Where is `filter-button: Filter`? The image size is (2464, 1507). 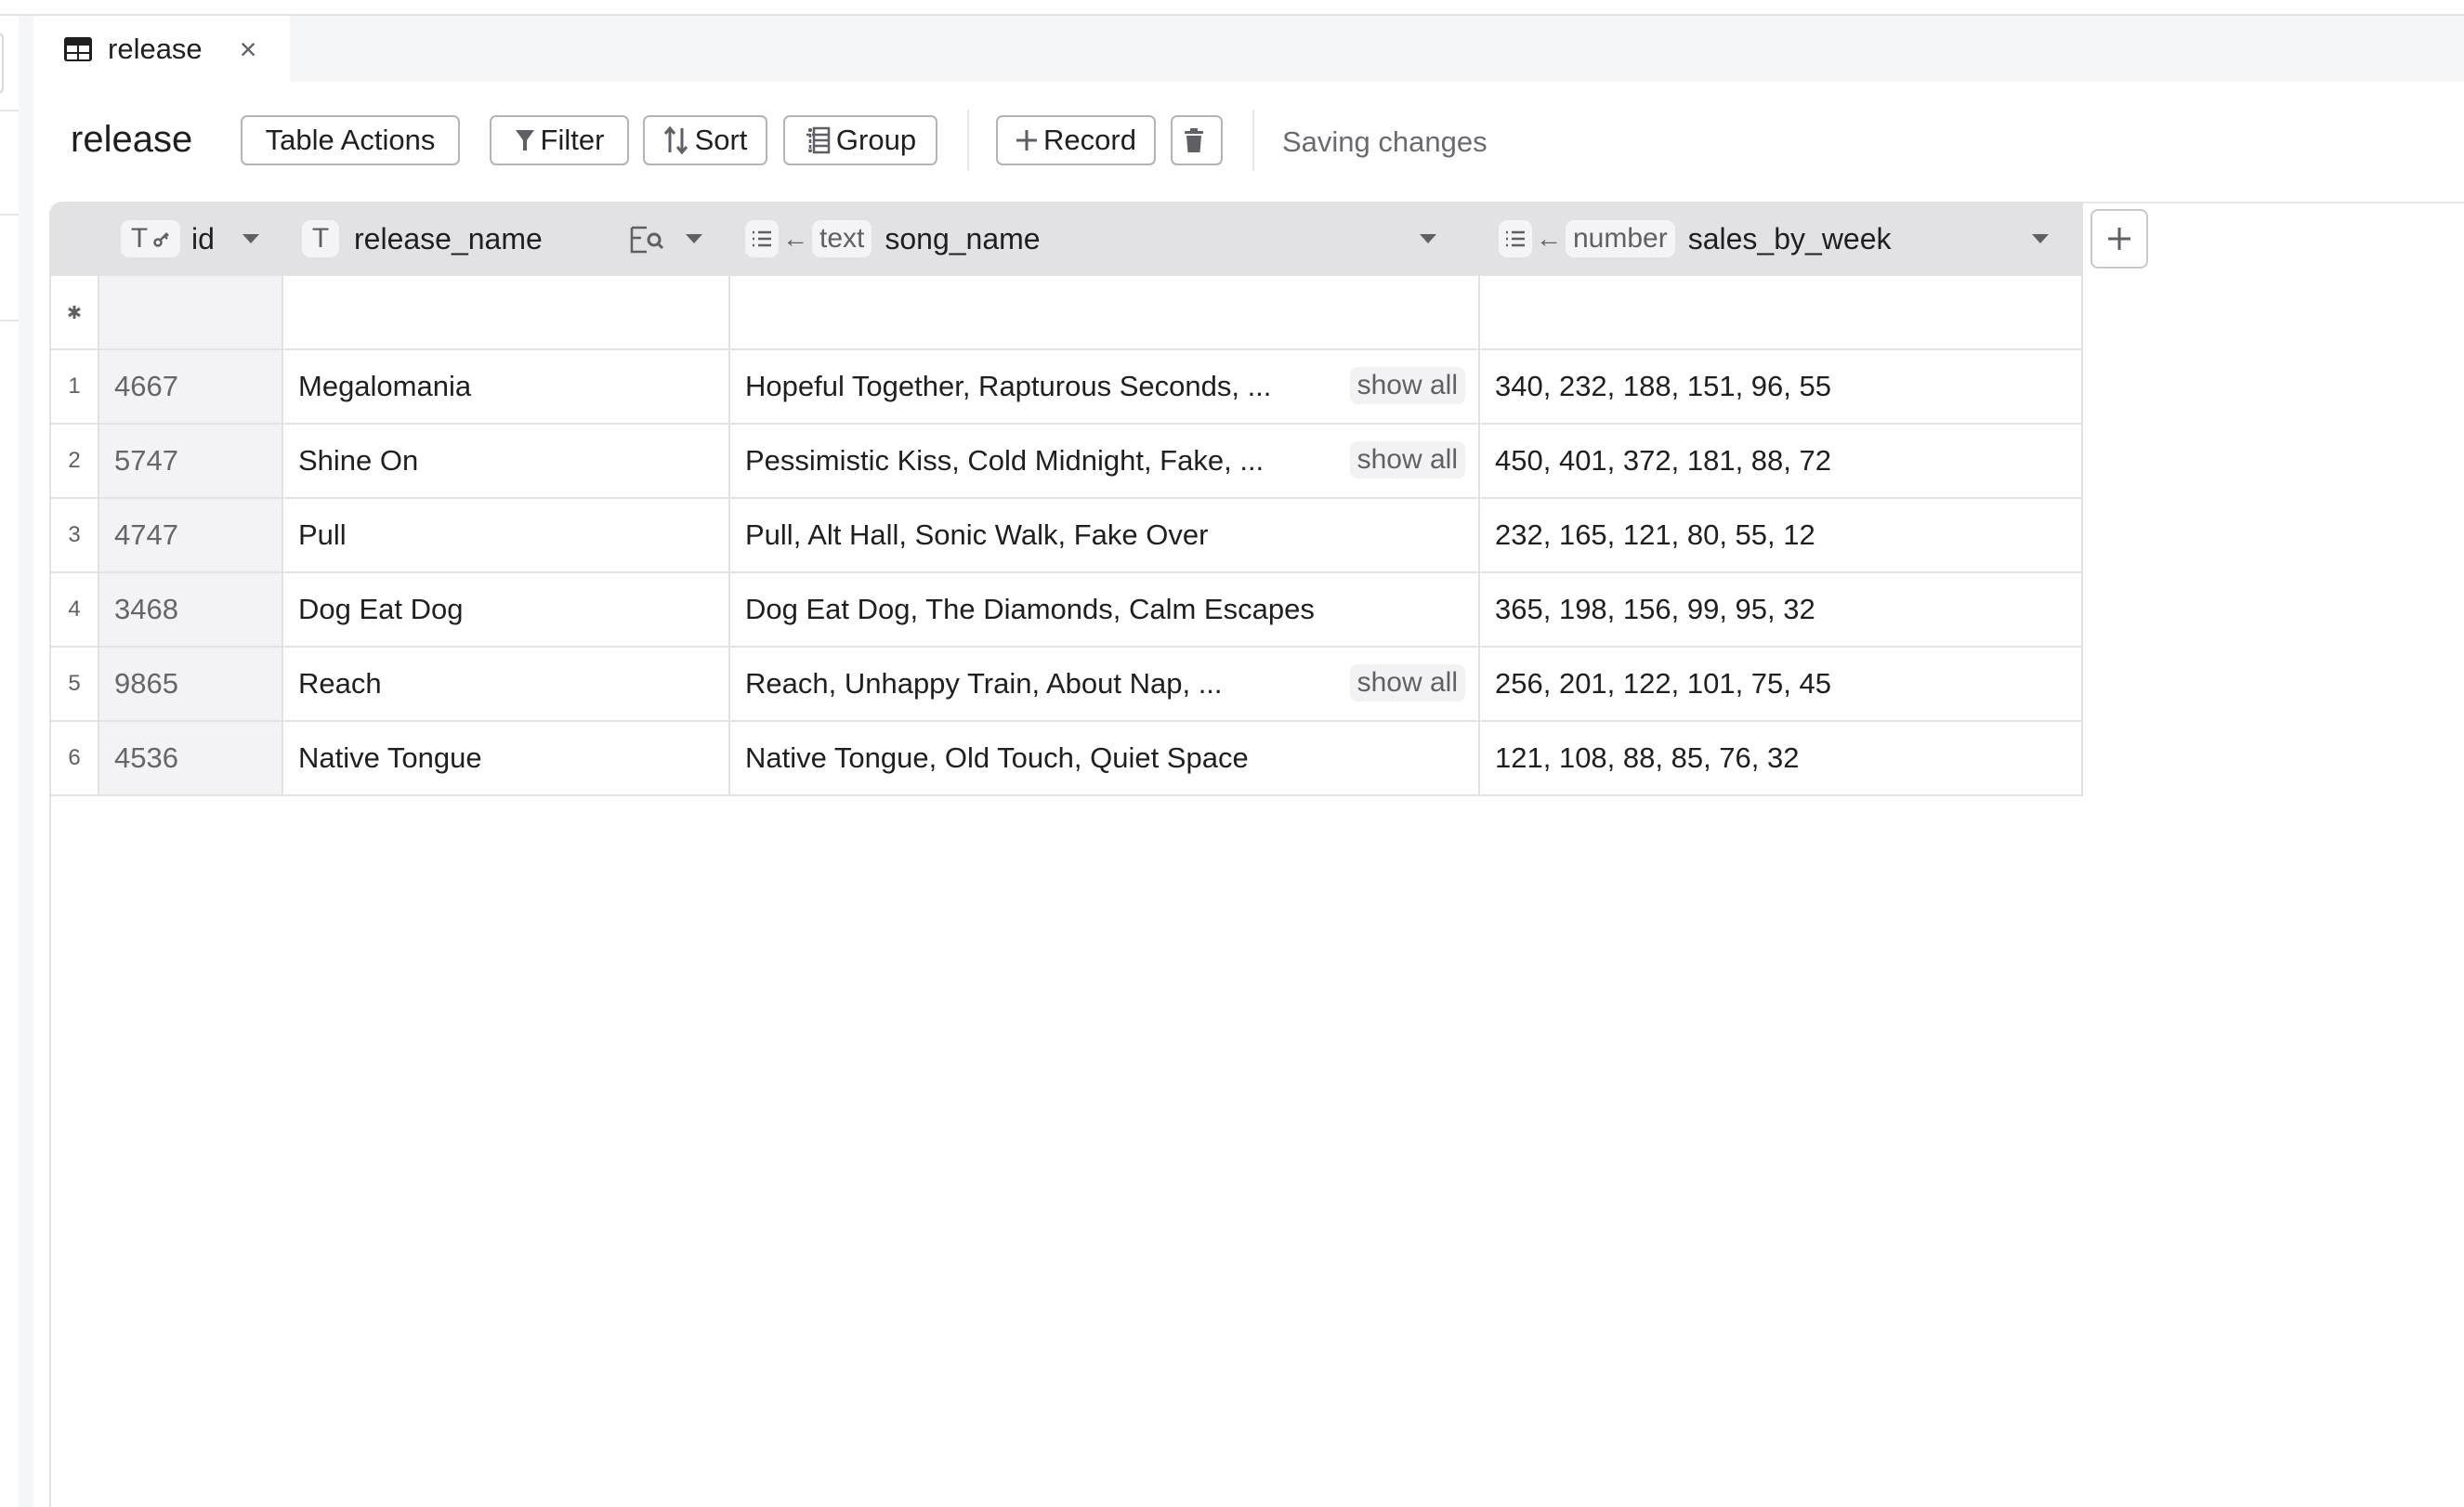
filter-button: Filter is located at coordinates (559, 140).